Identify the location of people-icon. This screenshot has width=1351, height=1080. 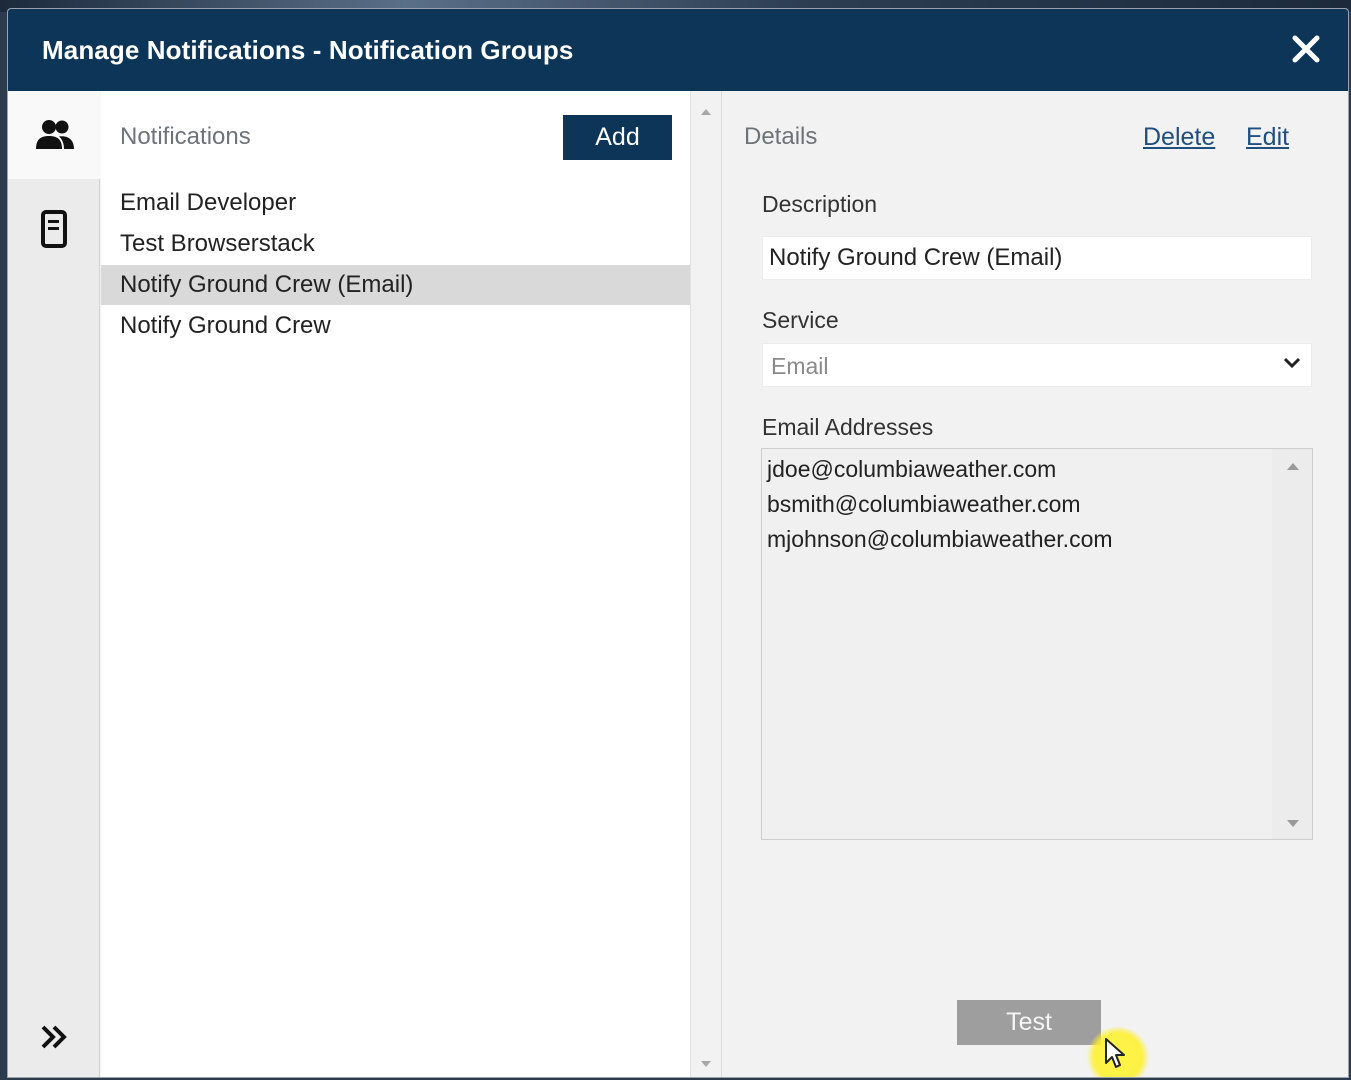
(54, 134).